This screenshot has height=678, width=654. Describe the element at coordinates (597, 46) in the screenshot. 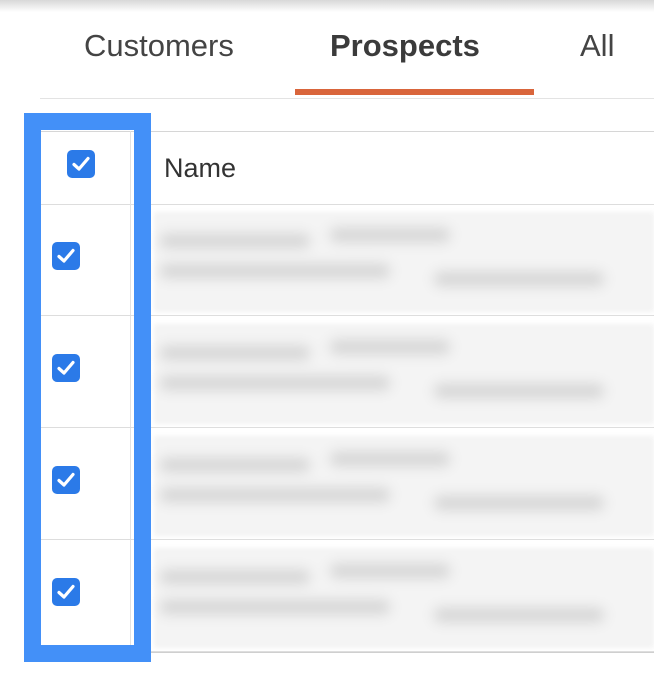

I see `tab-all: All` at that location.